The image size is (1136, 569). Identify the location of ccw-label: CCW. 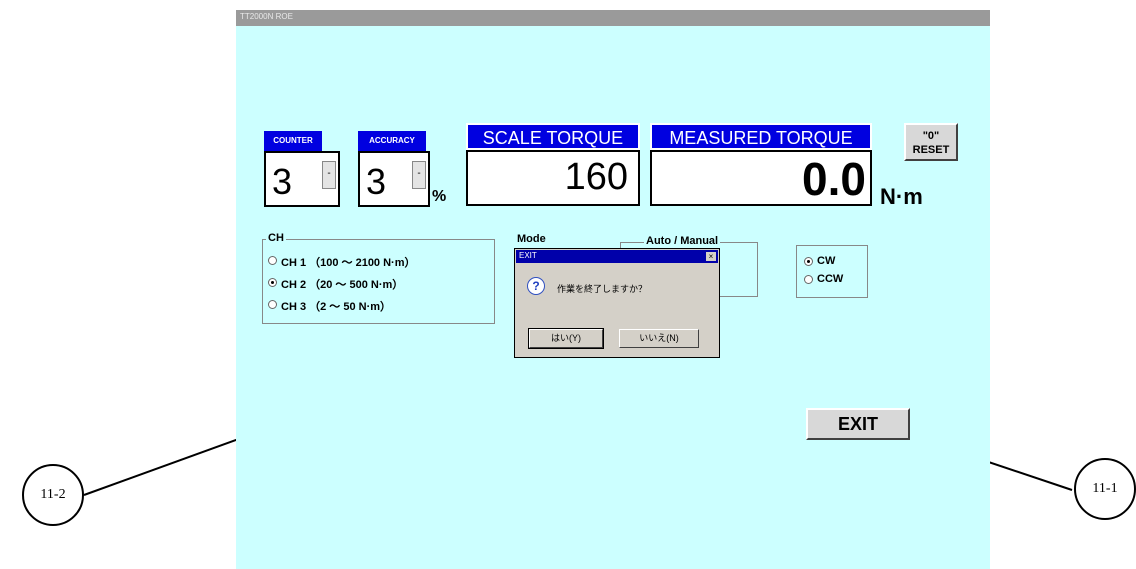
(830, 279).